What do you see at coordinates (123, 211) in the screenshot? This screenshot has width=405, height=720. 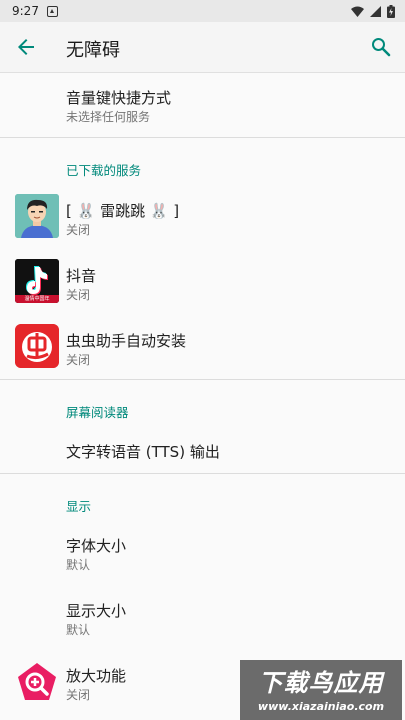 I see `service-title: [ 🐰 雷跳跳 🐰 ]` at bounding box center [123, 211].